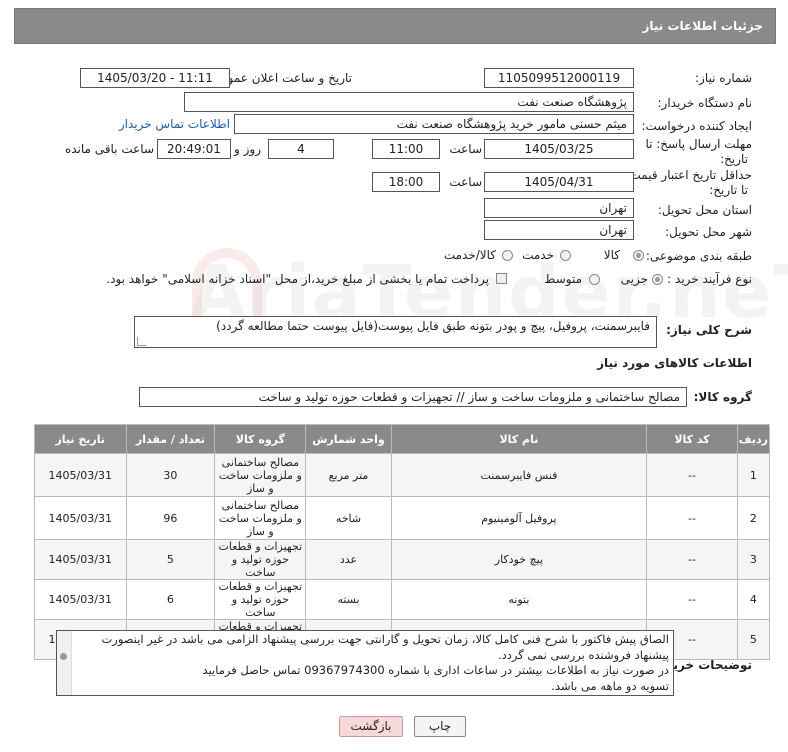  What do you see at coordinates (406, 182) in the screenshot?
I see `validity-time-field: 18:00` at bounding box center [406, 182].